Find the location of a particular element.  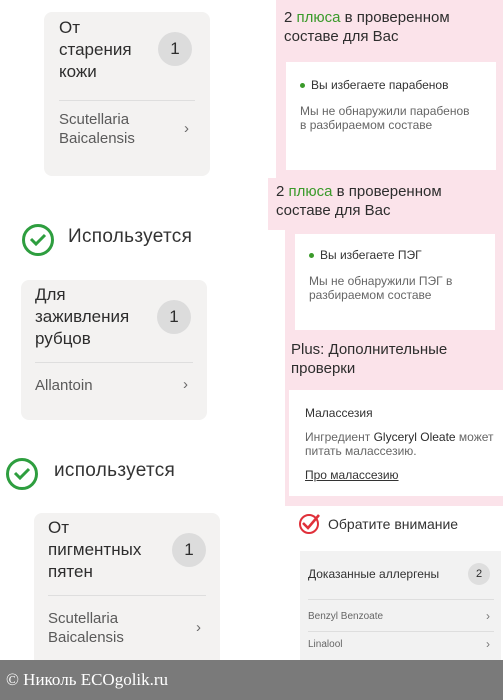

pluses-panel-2: 2 плюса в проверенном составе для Вас is located at coordinates (385, 204).